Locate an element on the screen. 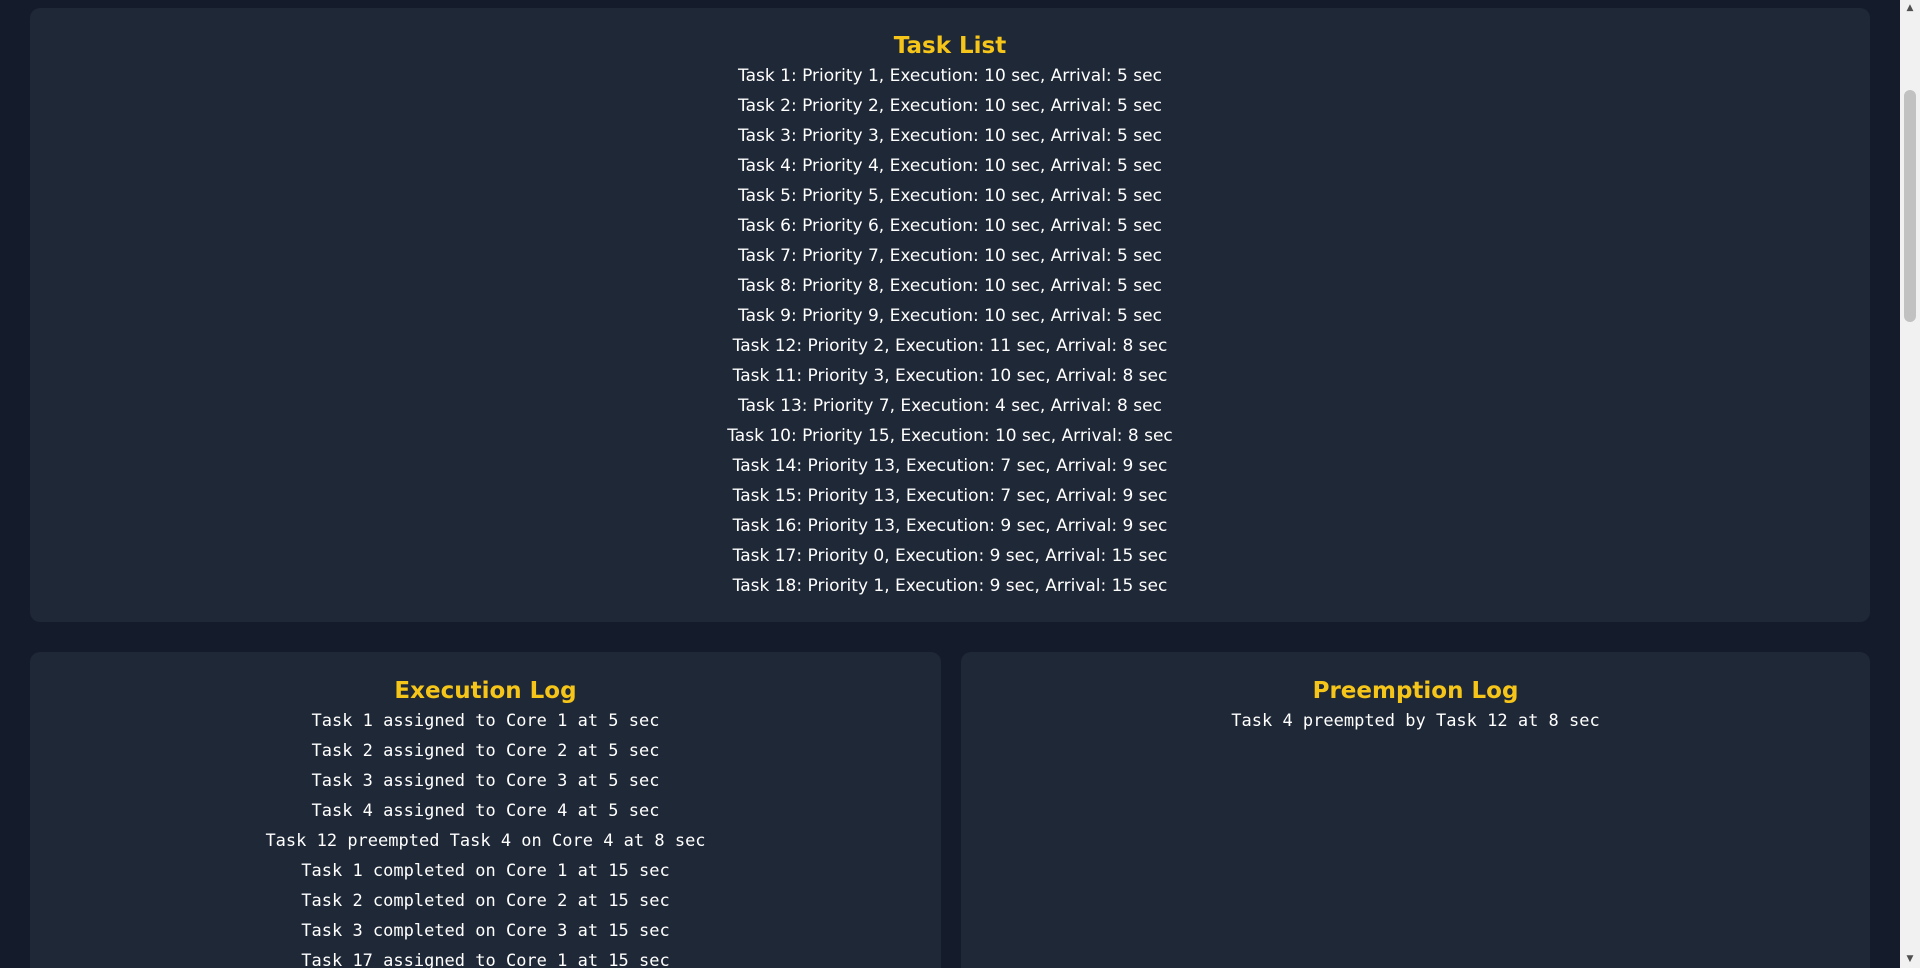 This screenshot has height=968, width=1920. preemption-log: Task 4 preempted by Task 12 at 8 sec is located at coordinates (1415, 721).